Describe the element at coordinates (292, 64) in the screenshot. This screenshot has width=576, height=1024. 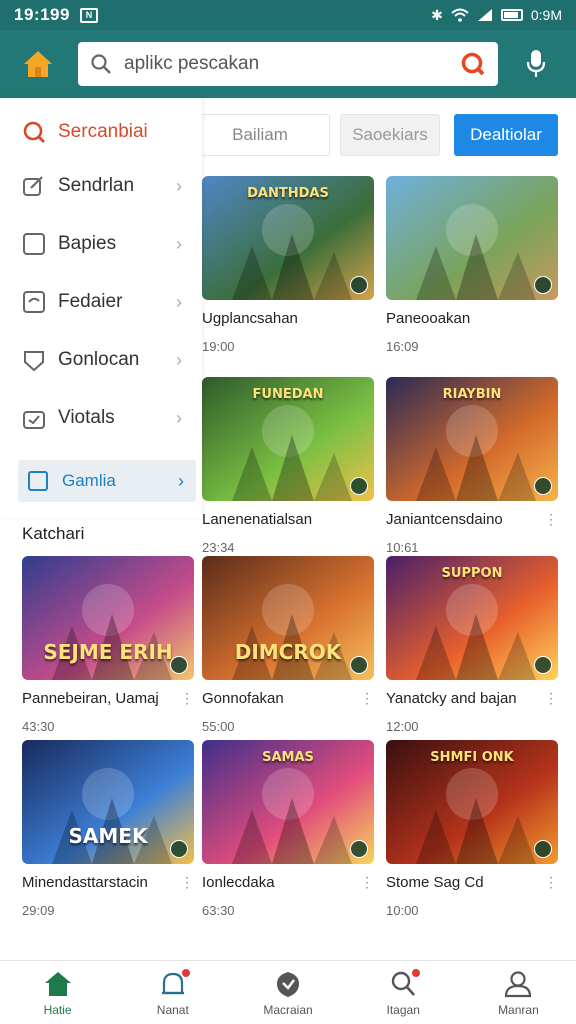
I see `search-input: aplikc pescakan` at that location.